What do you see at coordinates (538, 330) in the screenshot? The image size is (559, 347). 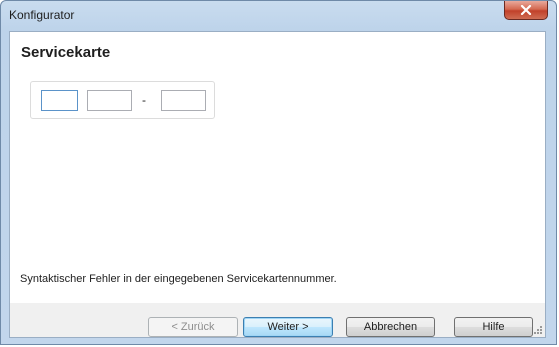 I see `resize-grip-icon` at bounding box center [538, 330].